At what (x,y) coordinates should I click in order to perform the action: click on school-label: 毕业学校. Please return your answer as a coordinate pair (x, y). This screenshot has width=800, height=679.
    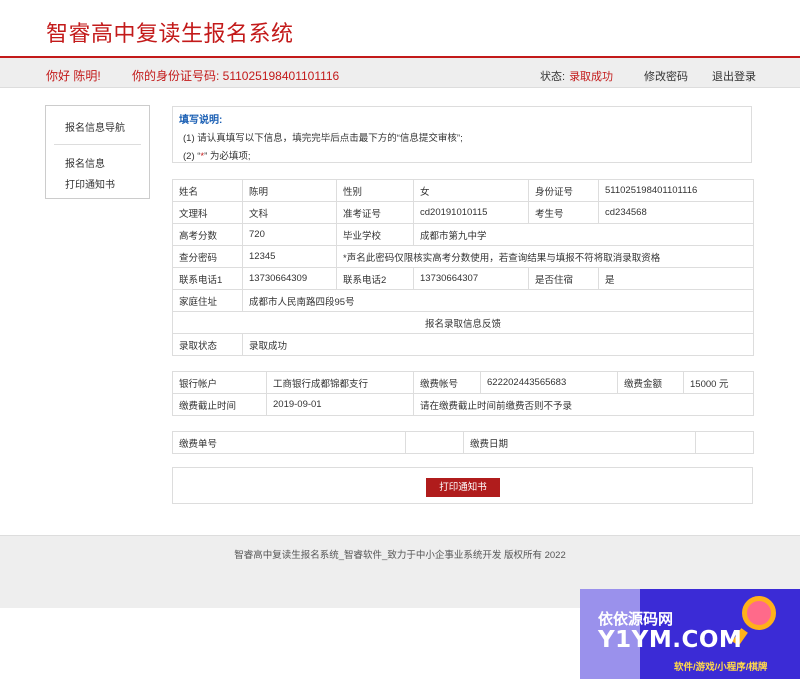
    Looking at the image, I should click on (375, 234).